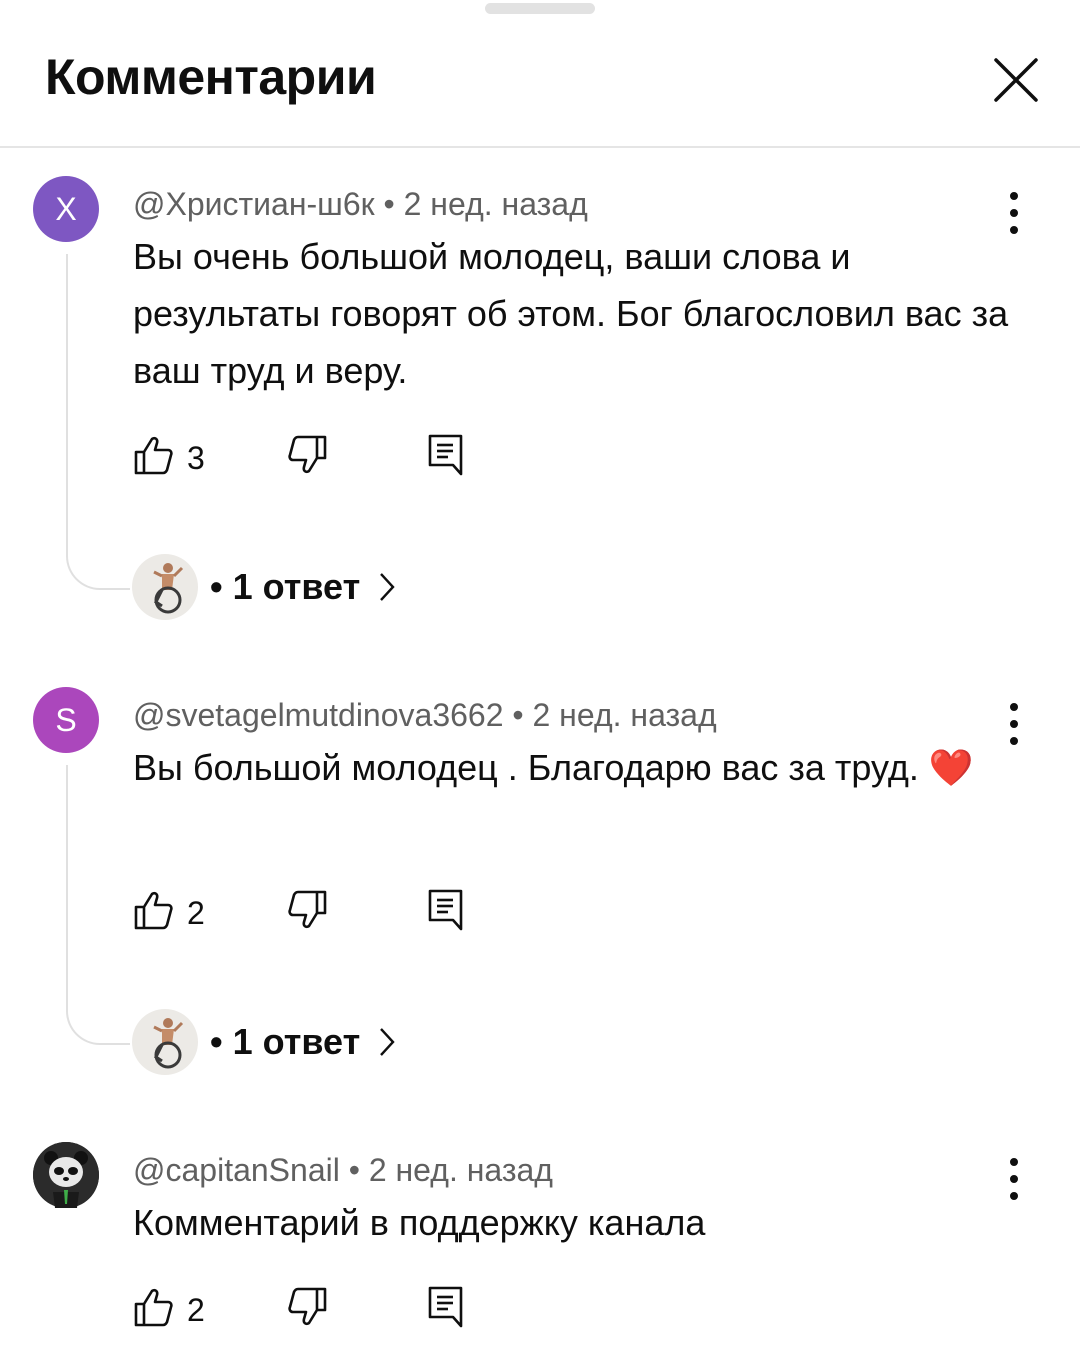 This screenshot has height=1364, width=1080. I want to click on avatar, so click(66, 1175).